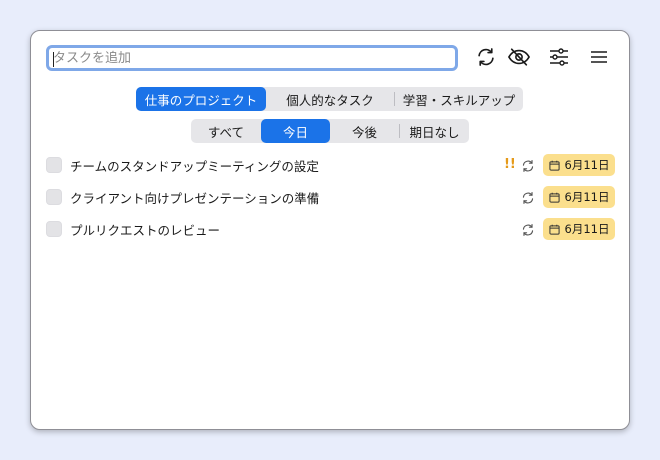 The width and height of the screenshot is (660, 460). I want to click on filter-upcoming: 今後, so click(364, 131).